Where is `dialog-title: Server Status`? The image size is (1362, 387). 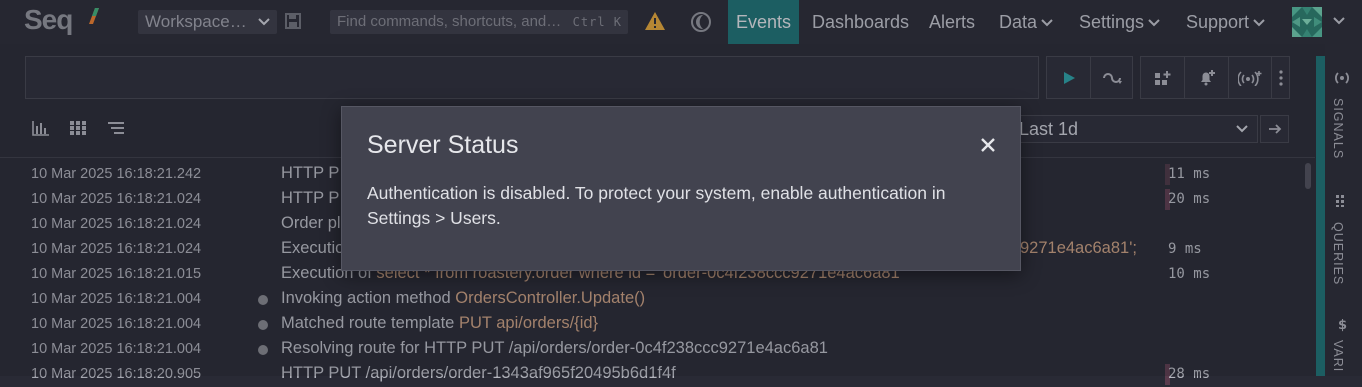 dialog-title: Server Status is located at coordinates (443, 145).